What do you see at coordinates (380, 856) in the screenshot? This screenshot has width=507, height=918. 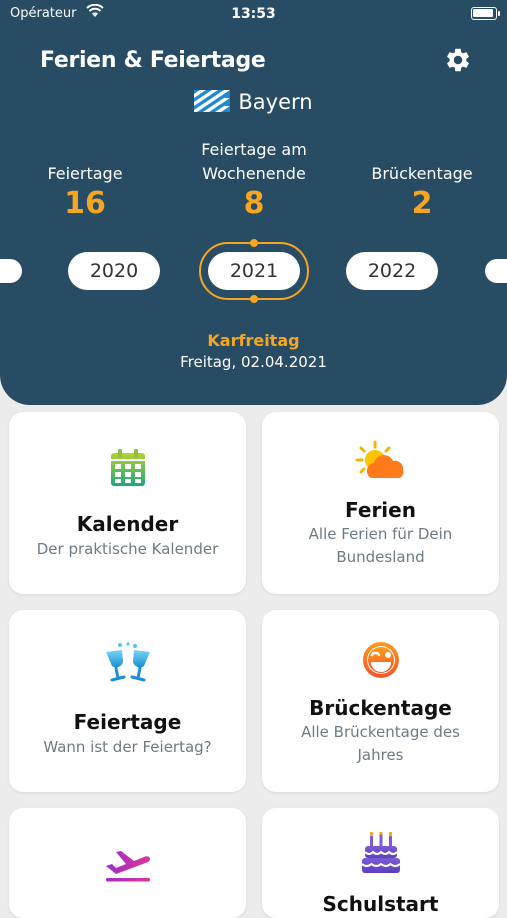 I see `birthday-cake-icon` at bounding box center [380, 856].